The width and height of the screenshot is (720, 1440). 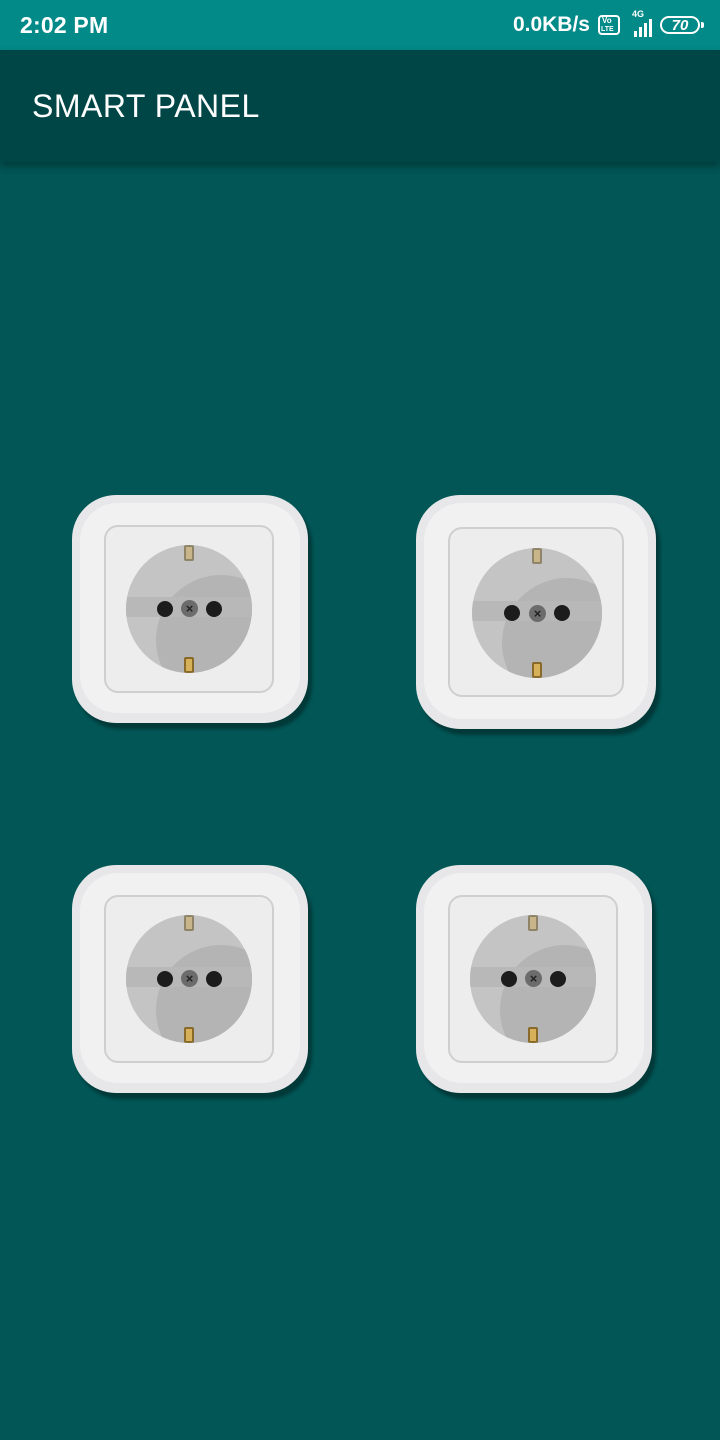 What do you see at coordinates (146, 105) in the screenshot?
I see `page-title: SMART PANEL` at bounding box center [146, 105].